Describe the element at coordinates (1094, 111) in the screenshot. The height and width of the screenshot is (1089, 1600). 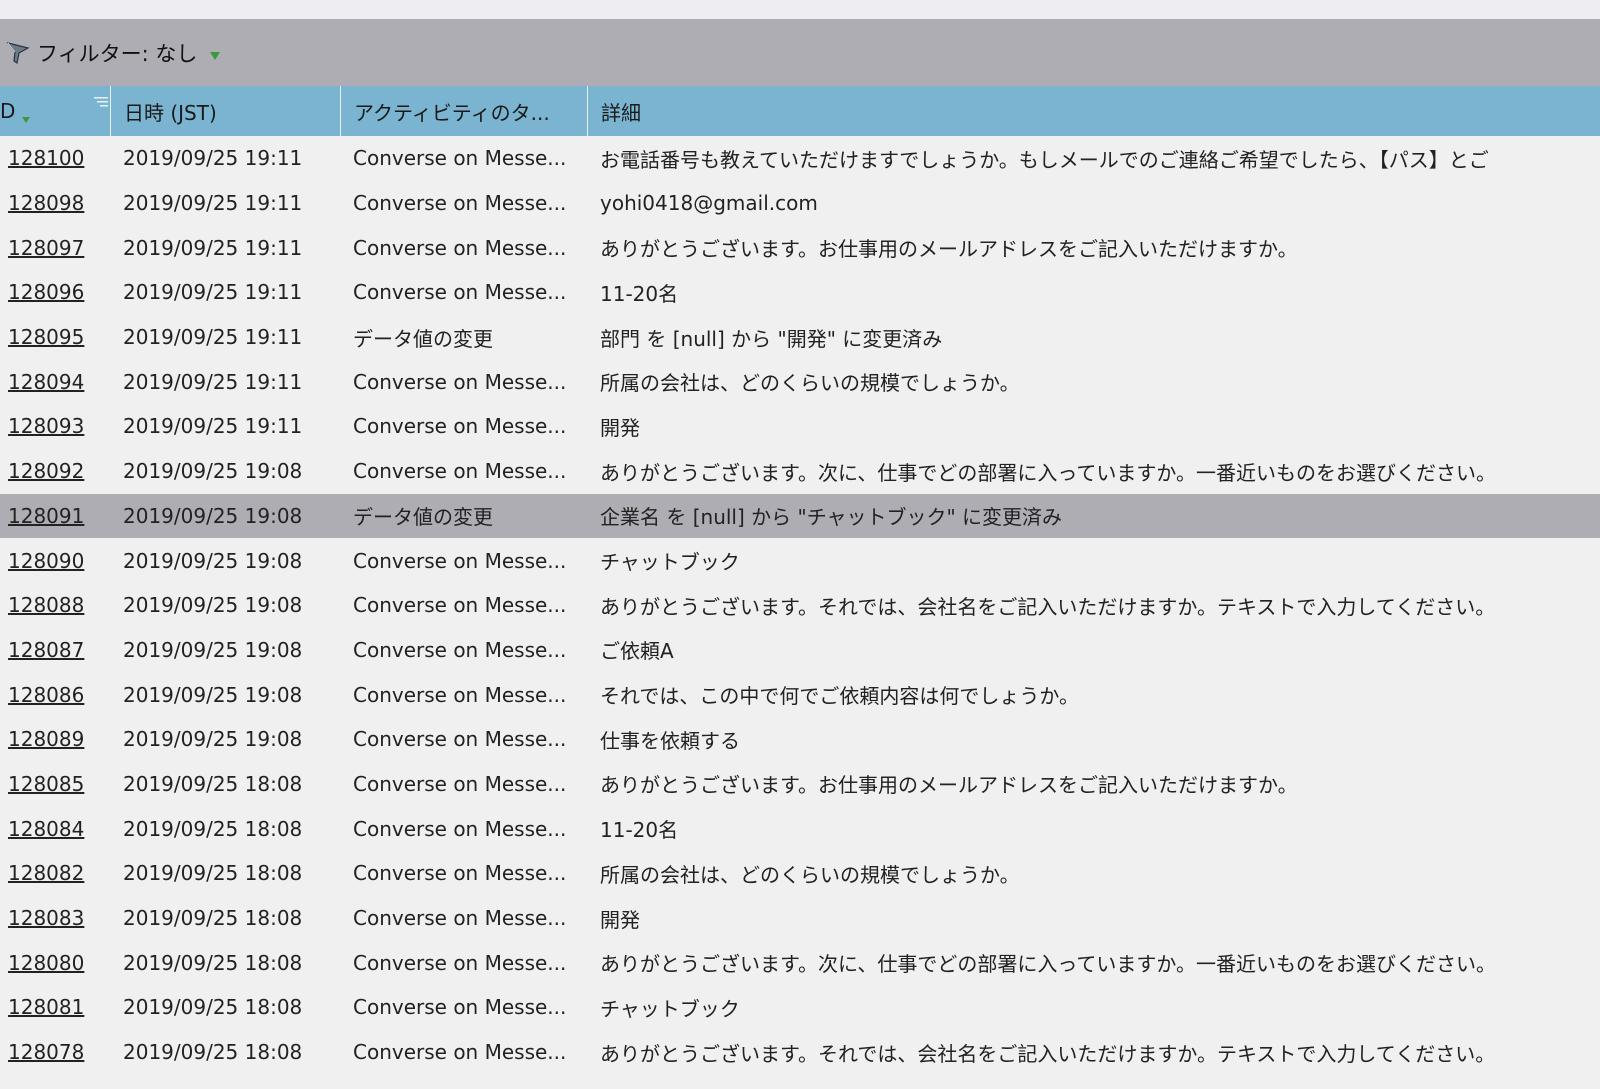
I see `column-header-detail: 詳細` at that location.